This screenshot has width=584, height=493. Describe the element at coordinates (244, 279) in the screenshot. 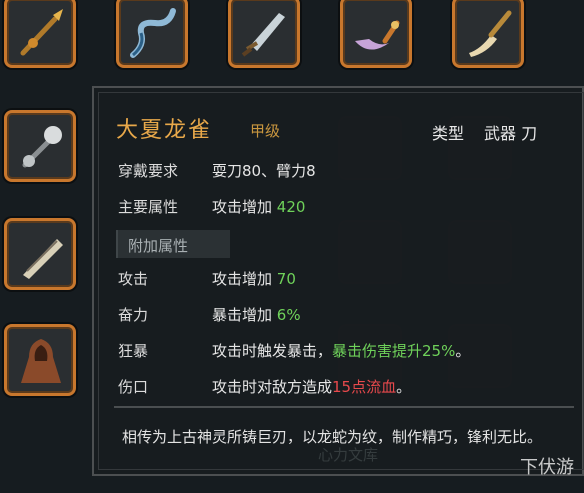

I see `attr-text: 攻击增加` at that location.